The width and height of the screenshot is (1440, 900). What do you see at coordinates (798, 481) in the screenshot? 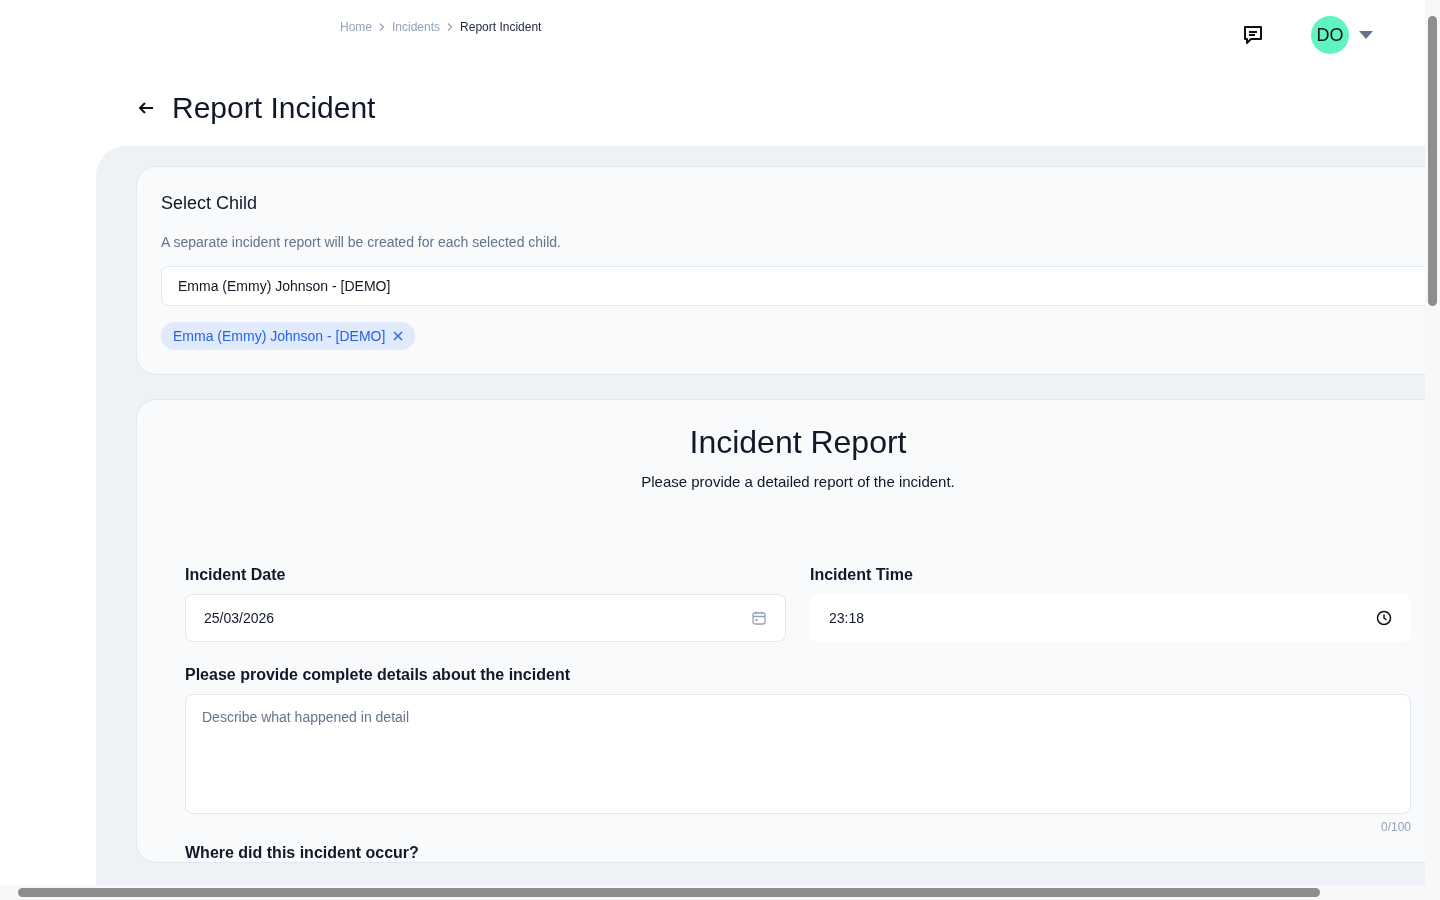
I see `form-subtitle: Please provide a detailed report of the incident.` at bounding box center [798, 481].